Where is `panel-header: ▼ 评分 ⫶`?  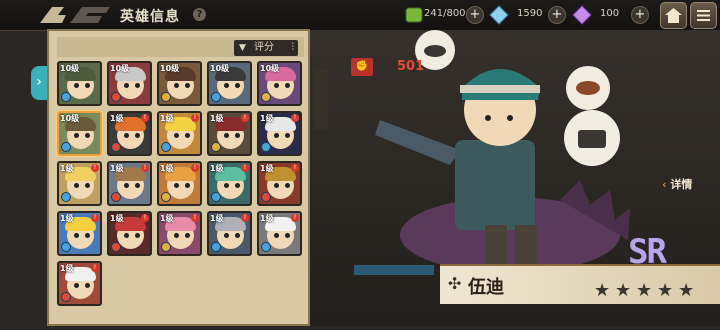
panel-header: ▼ 评分 ⫶ is located at coordinates (180, 47).